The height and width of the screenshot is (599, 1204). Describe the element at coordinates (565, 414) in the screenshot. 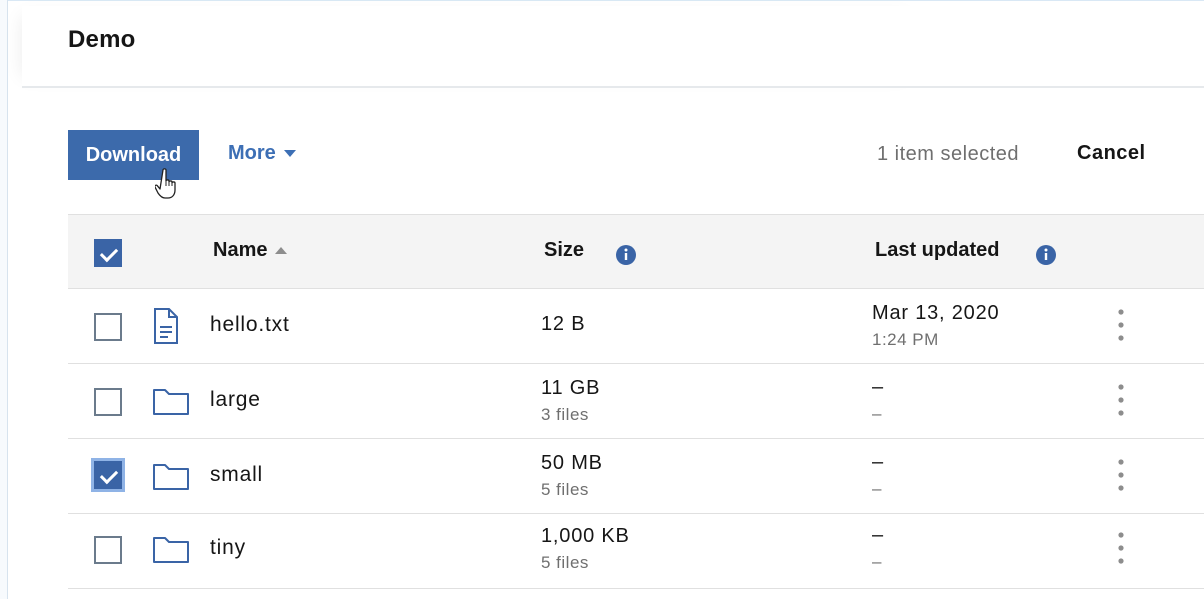

I see `row-file-count: 3 files` at that location.